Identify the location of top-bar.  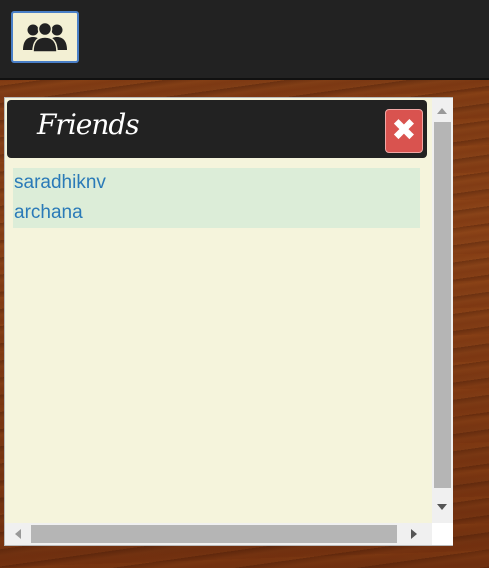
(244, 40).